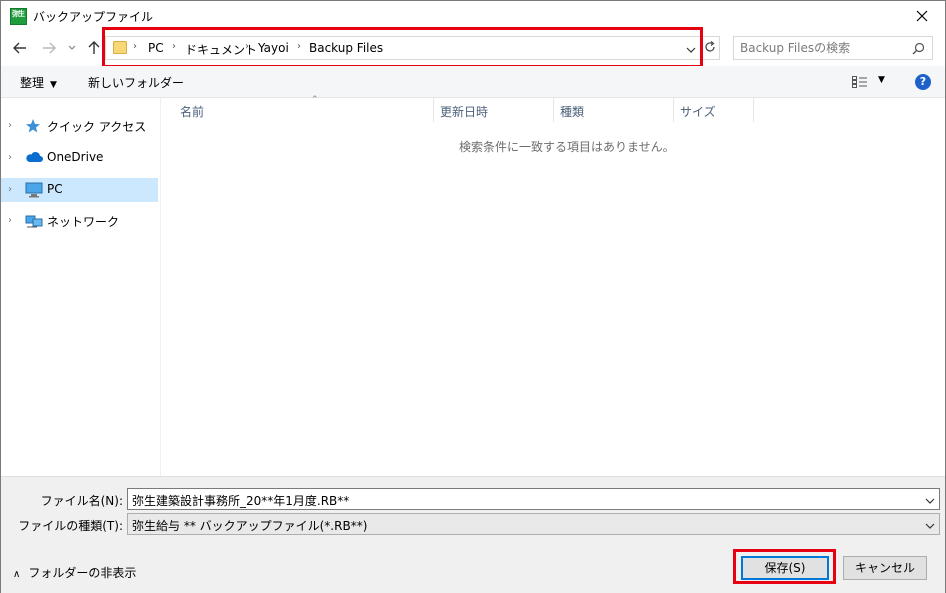 Image resolution: width=946 pixels, height=593 pixels. Describe the element at coordinates (881, 80) in the screenshot. I see `view-caret-down-icon: ▼` at that location.